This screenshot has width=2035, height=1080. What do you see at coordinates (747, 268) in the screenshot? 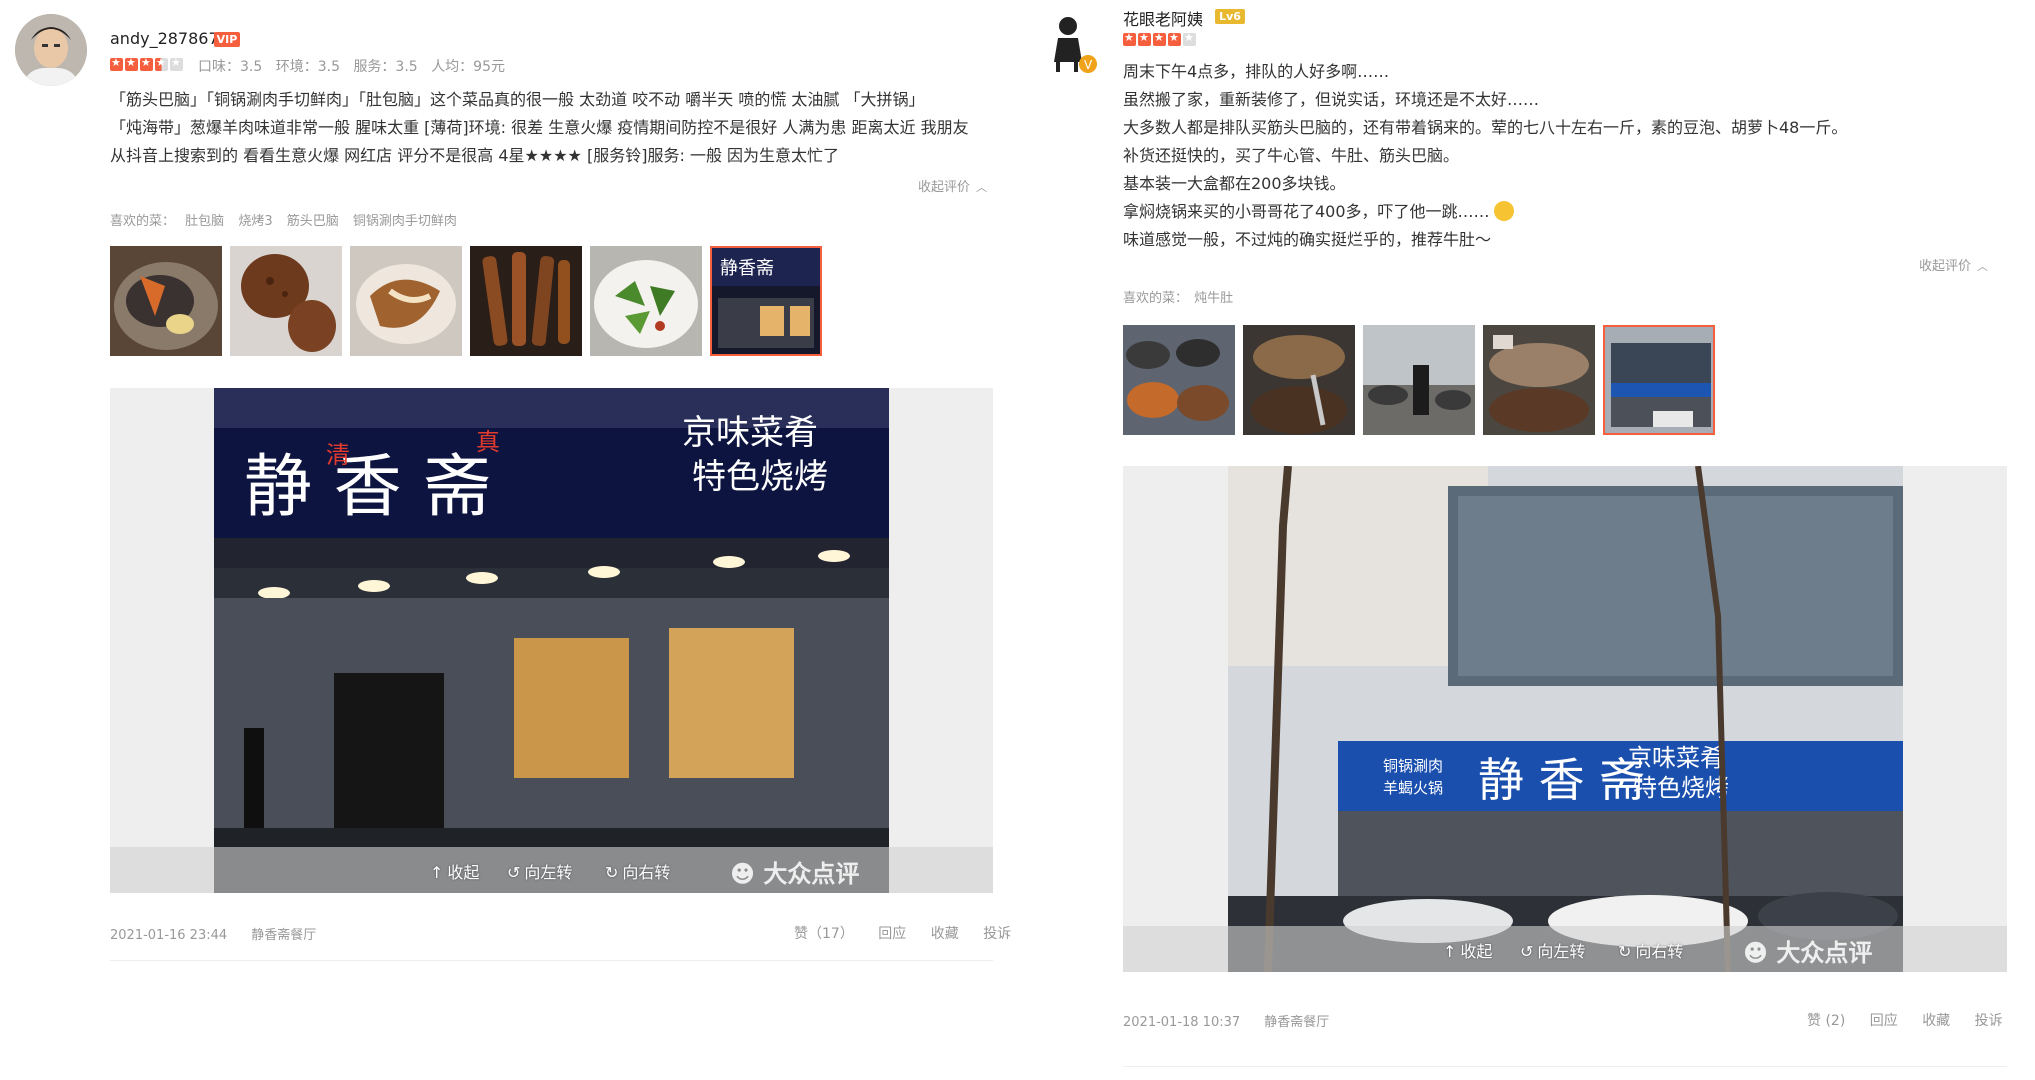
I see `svg-text: 静香斋` at bounding box center [747, 268].